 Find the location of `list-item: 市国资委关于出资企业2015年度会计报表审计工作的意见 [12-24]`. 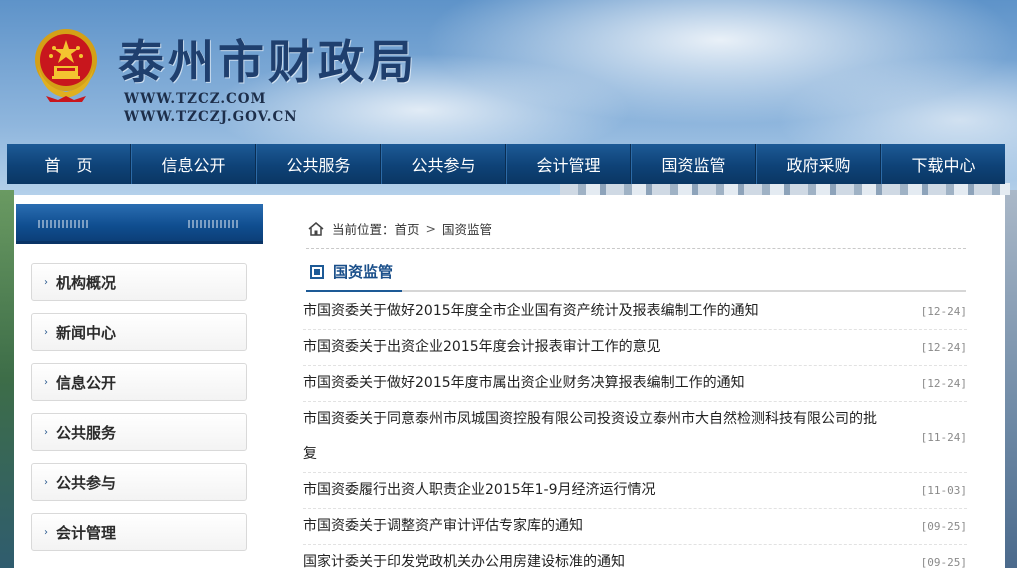

list-item: 市国资委关于出资企业2015年度会计报表审计工作的意见 [12-24] is located at coordinates (635, 348).